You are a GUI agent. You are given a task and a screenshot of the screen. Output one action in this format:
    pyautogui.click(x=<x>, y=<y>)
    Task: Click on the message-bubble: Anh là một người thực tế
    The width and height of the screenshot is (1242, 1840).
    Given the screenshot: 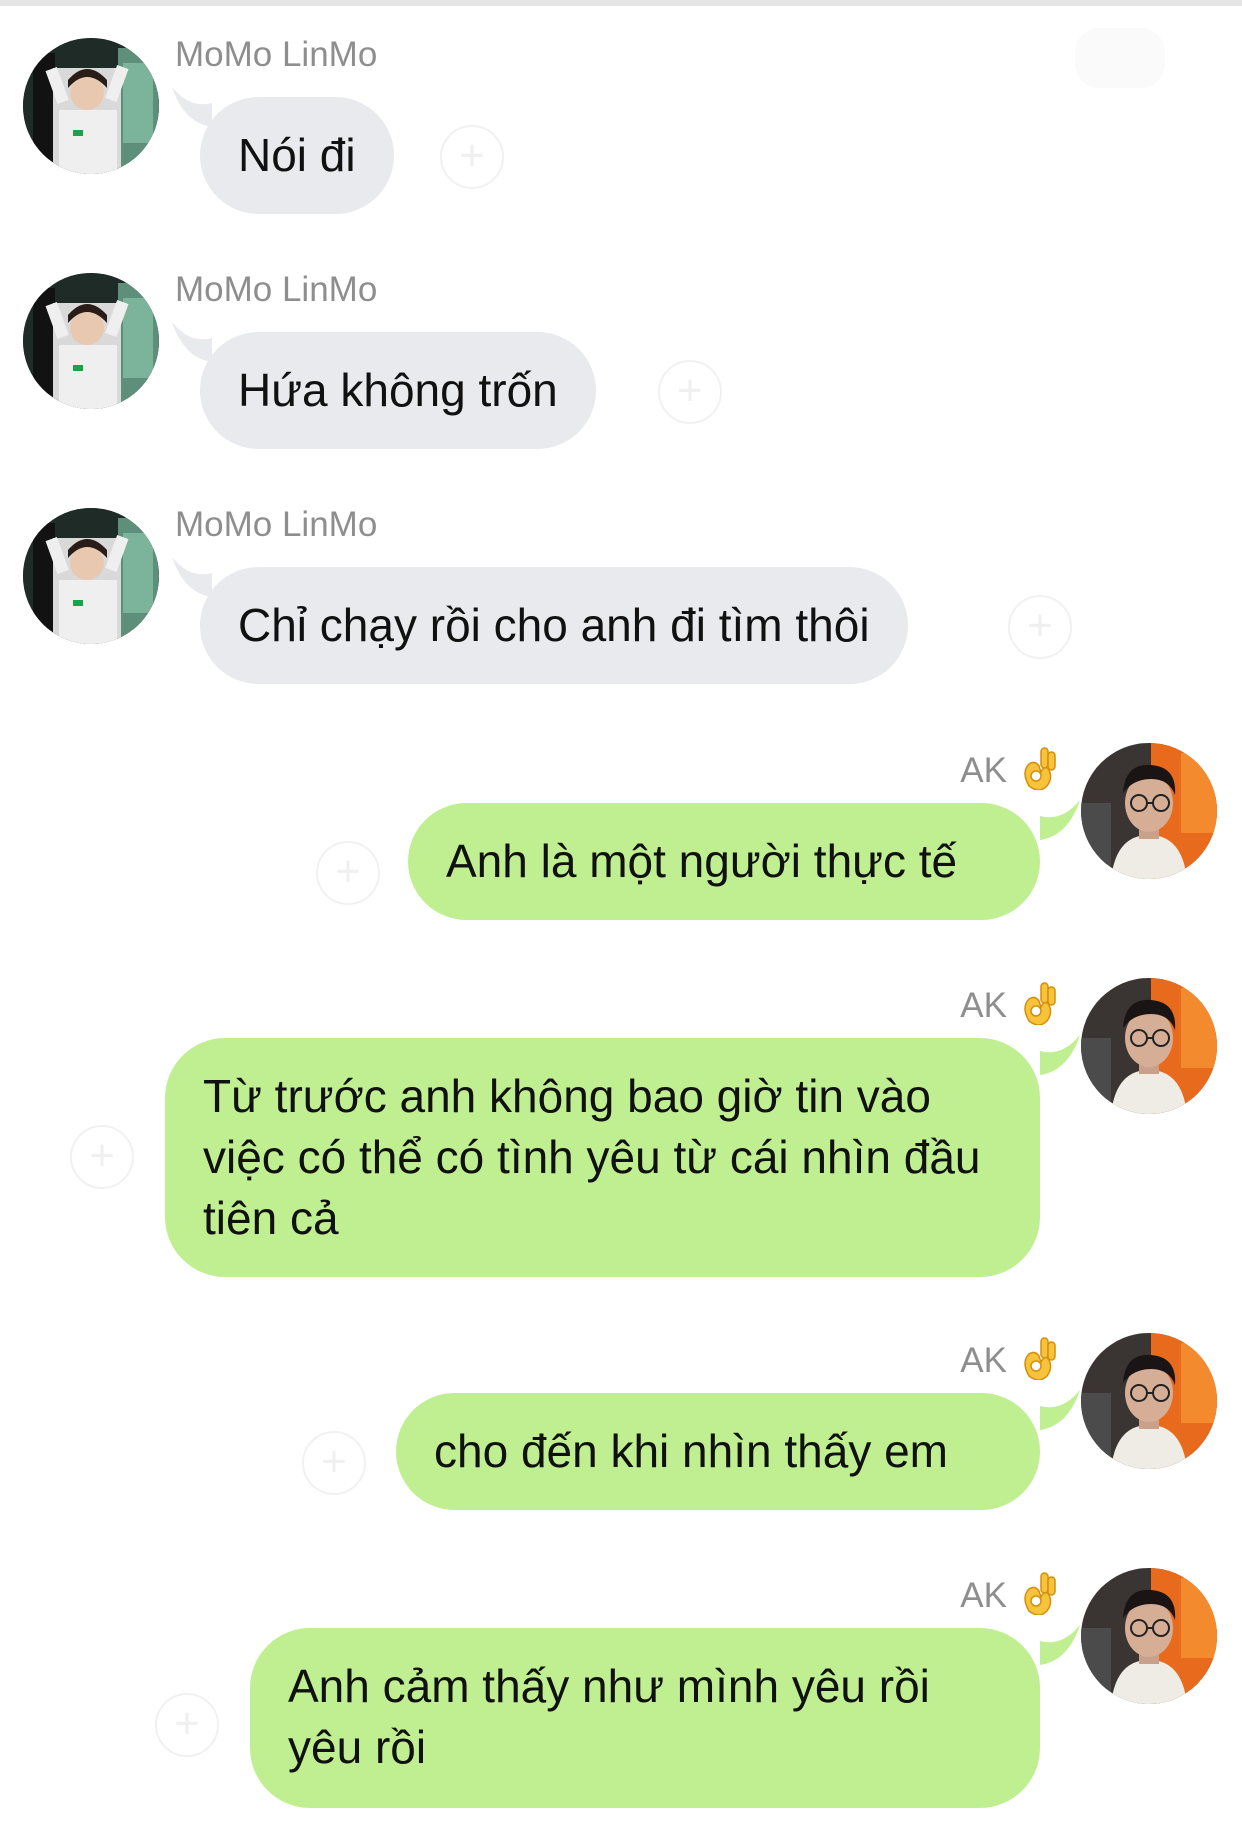 What is the action you would take?
    pyautogui.click(x=724, y=861)
    